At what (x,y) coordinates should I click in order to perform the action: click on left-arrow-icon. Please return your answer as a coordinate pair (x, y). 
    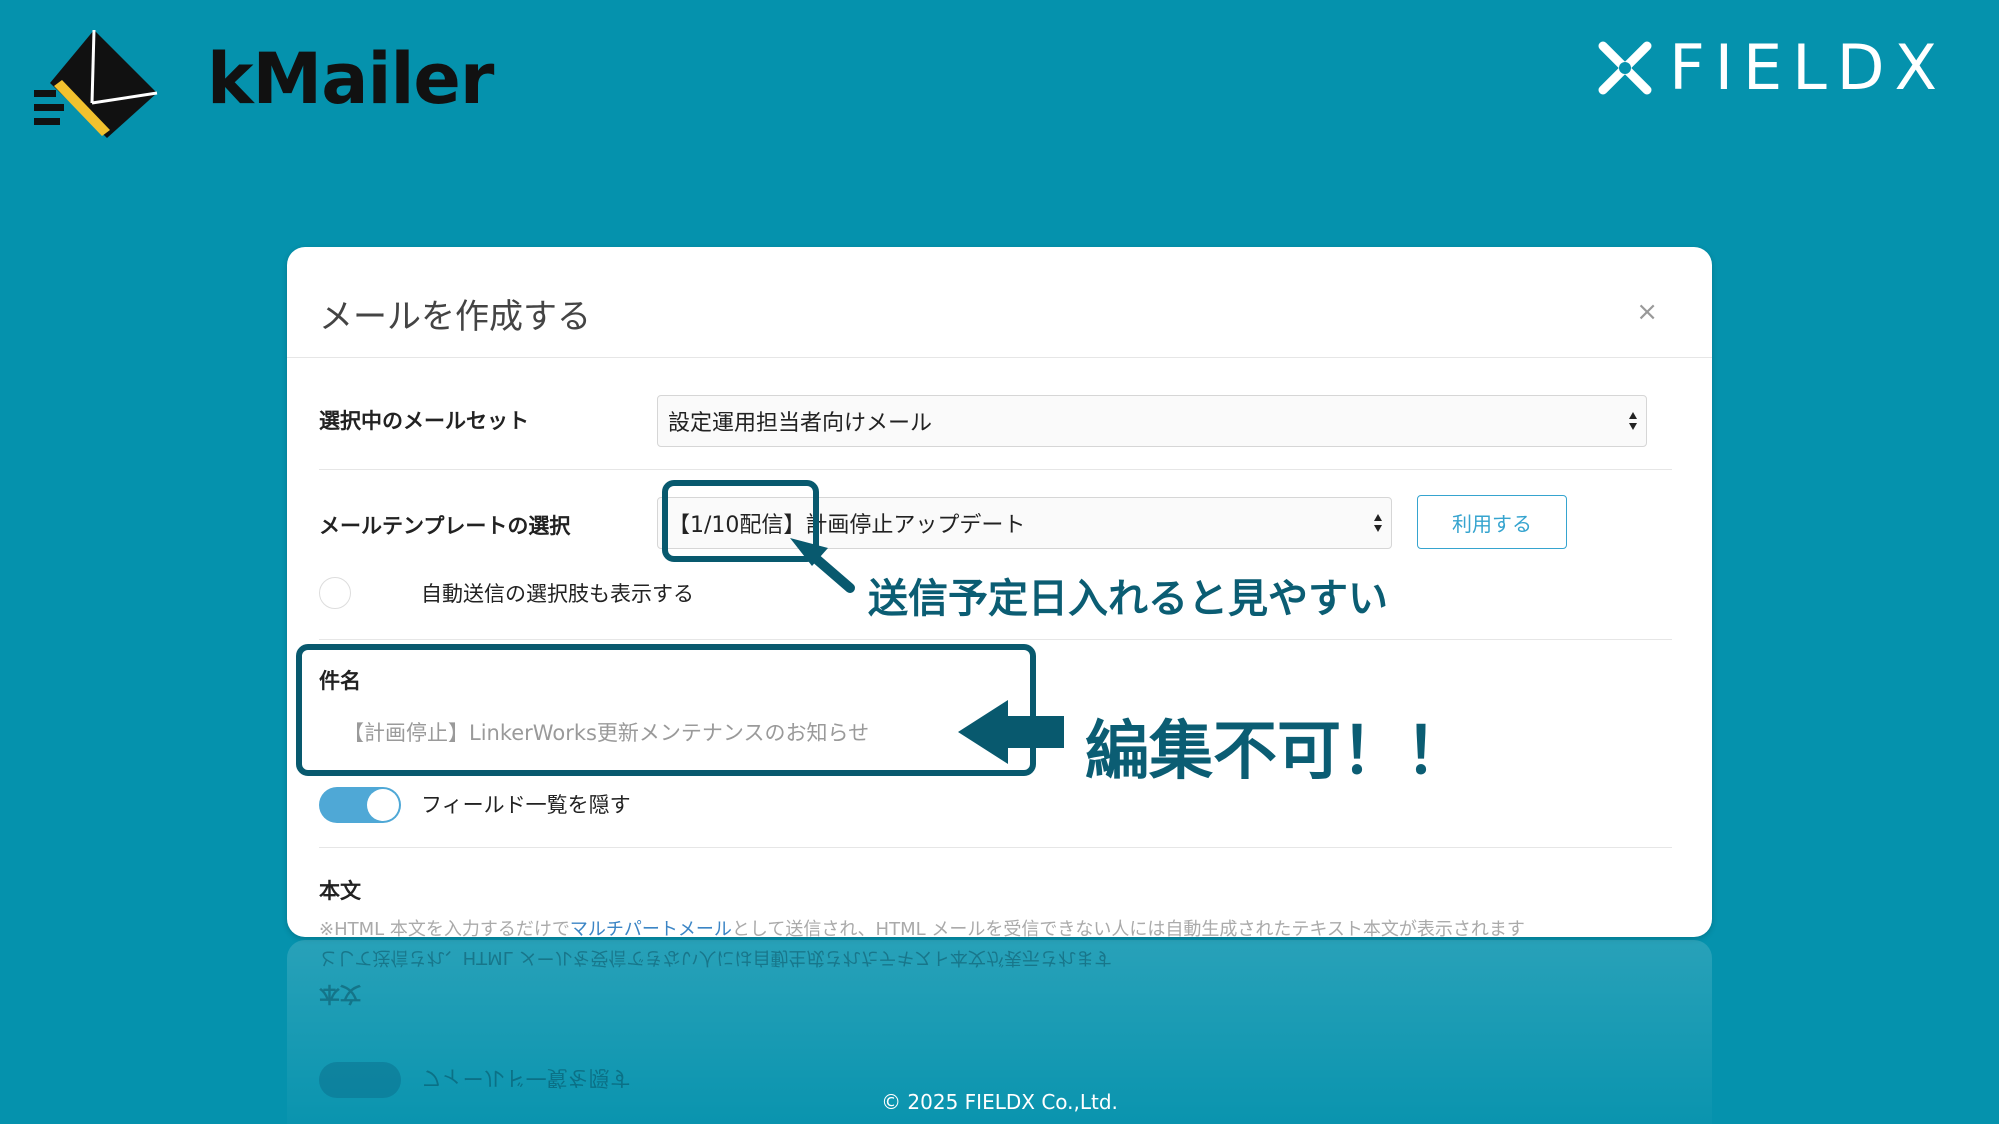
    Looking at the image, I should click on (1011, 732).